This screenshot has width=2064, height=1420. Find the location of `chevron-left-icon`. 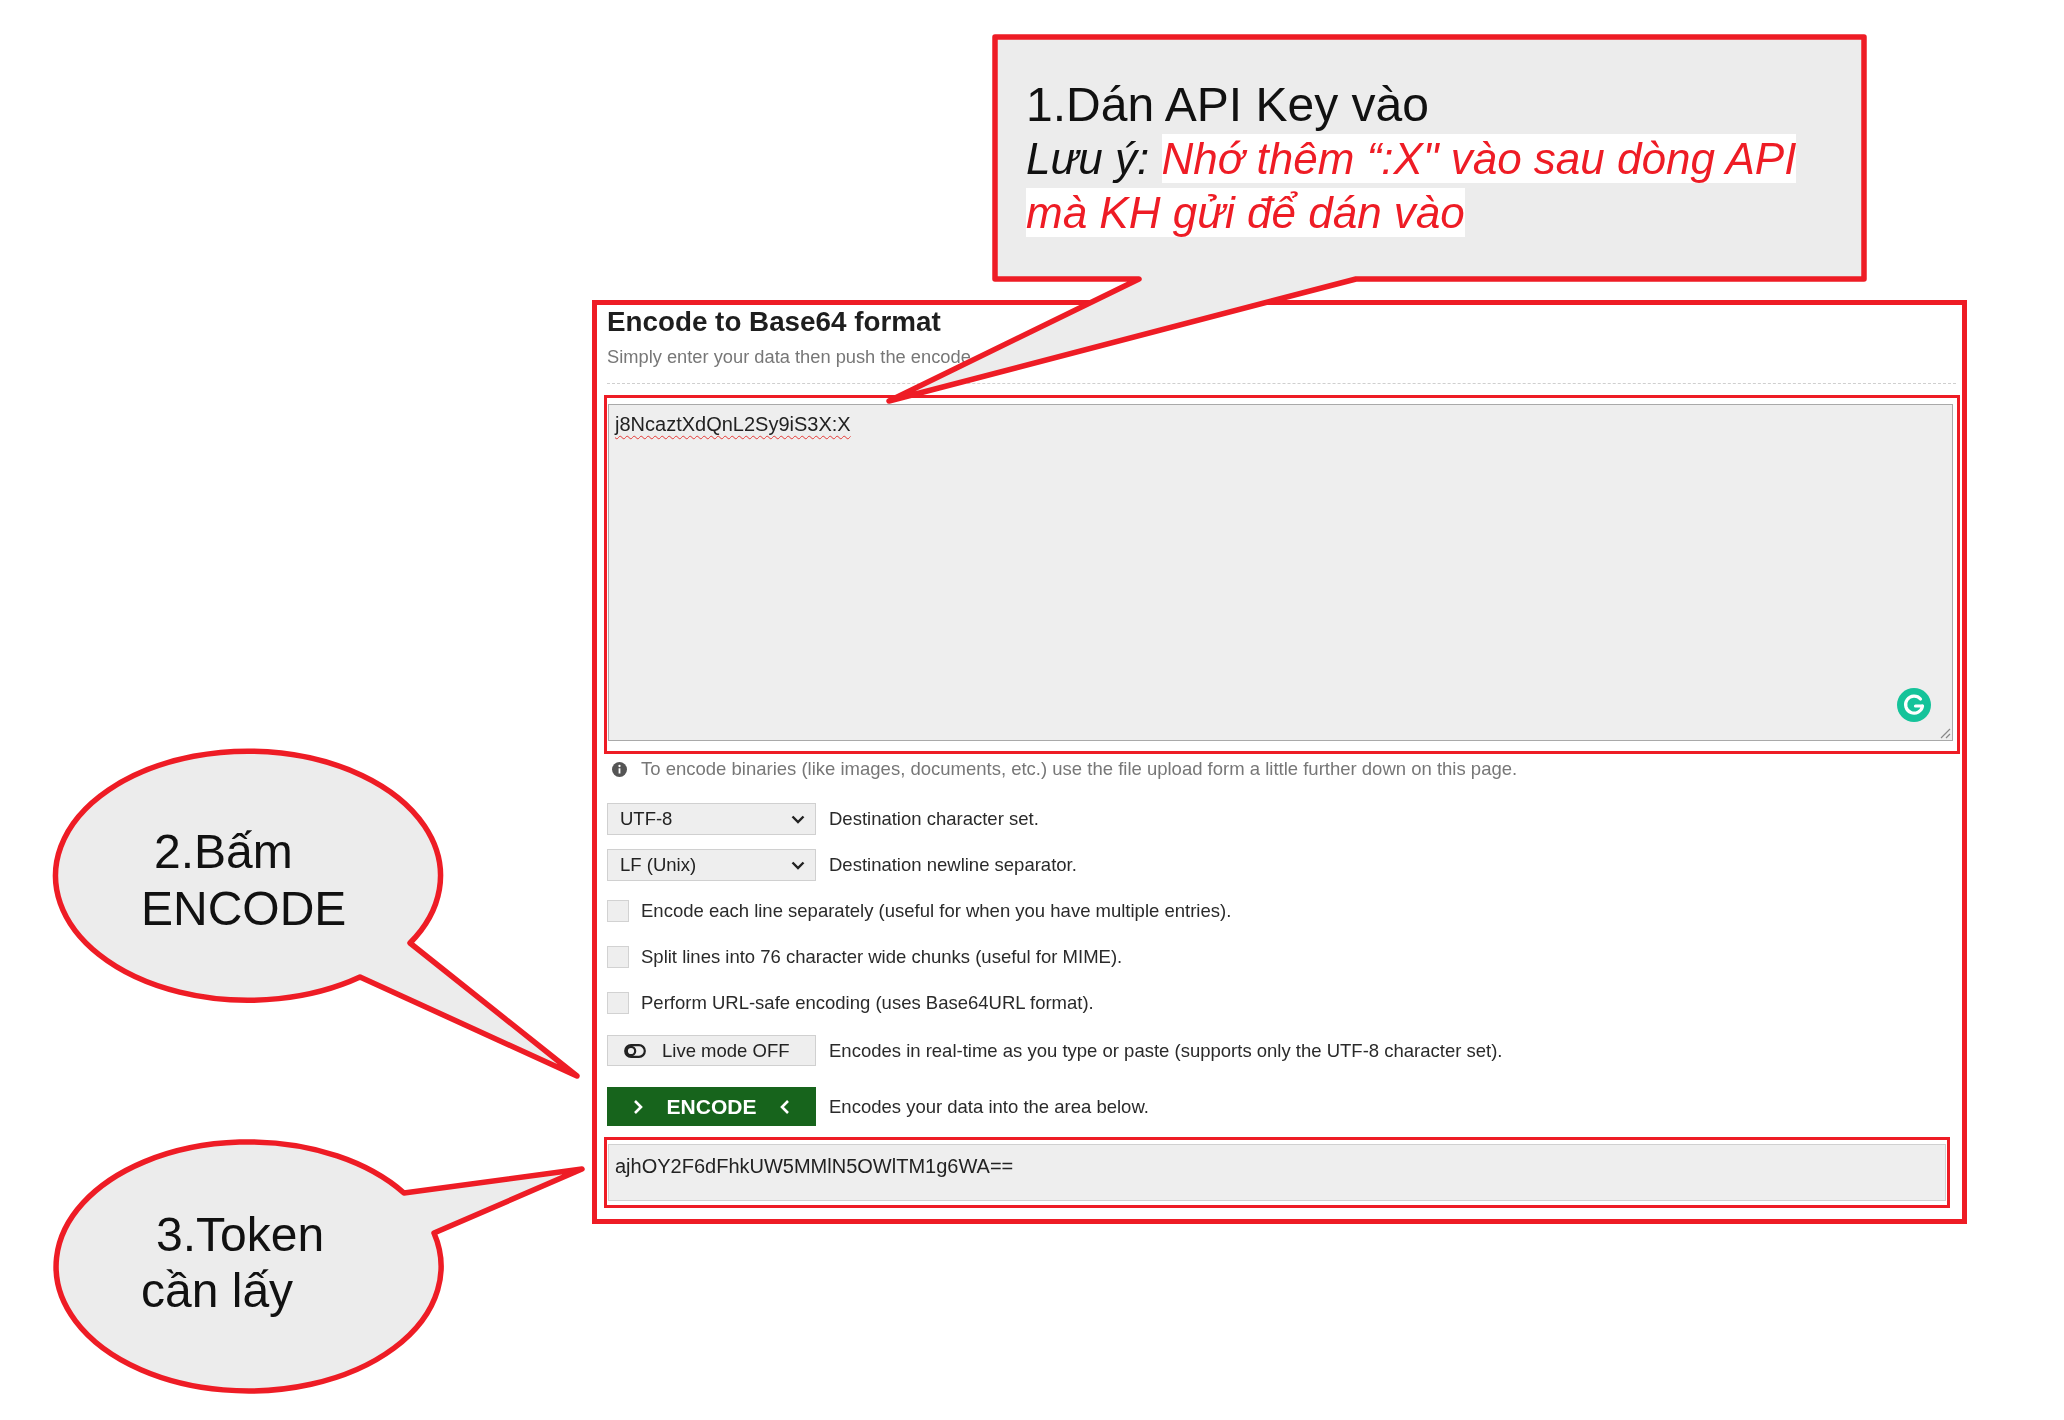

chevron-left-icon is located at coordinates (785, 1106).